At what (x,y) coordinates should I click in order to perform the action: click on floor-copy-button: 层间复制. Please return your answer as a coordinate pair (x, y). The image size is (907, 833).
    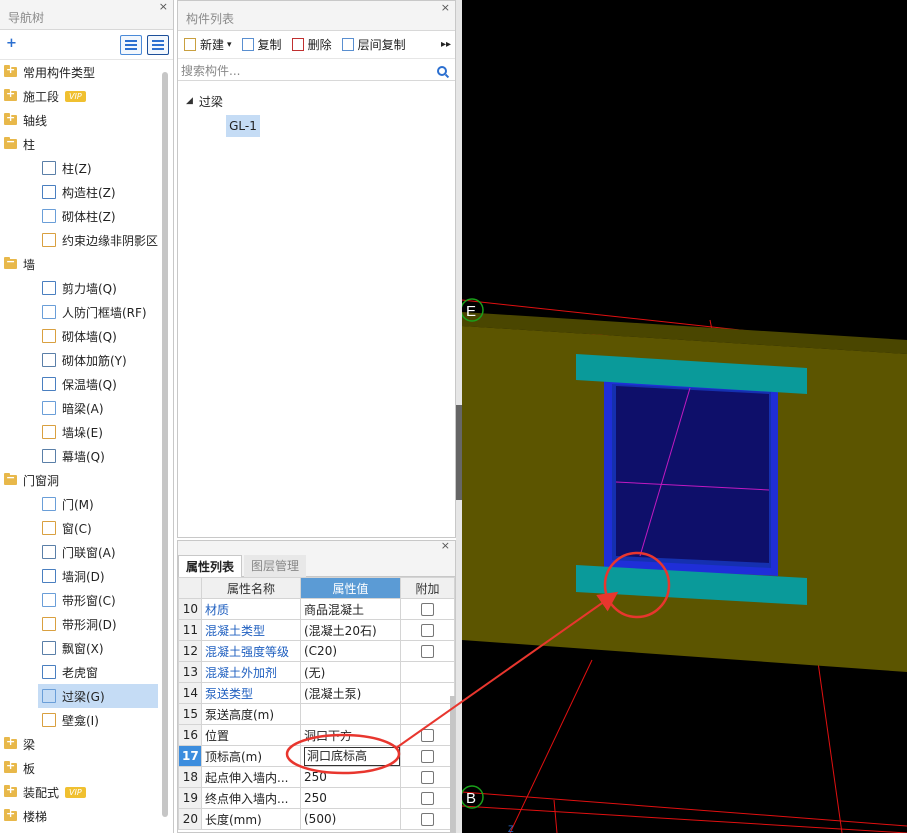
    Looking at the image, I should click on (373, 44).